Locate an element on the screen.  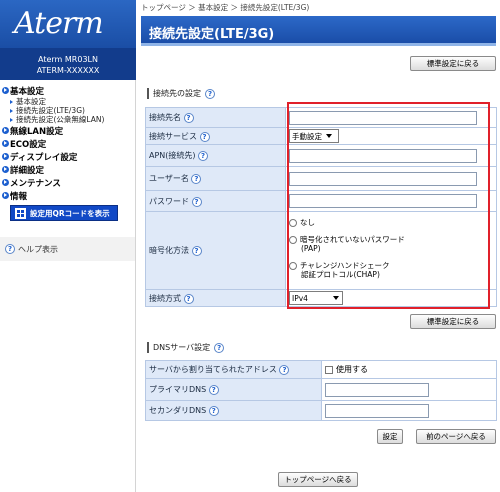
reset-default-button-mid: 標準設定に戻る is located at coordinates (453, 321).